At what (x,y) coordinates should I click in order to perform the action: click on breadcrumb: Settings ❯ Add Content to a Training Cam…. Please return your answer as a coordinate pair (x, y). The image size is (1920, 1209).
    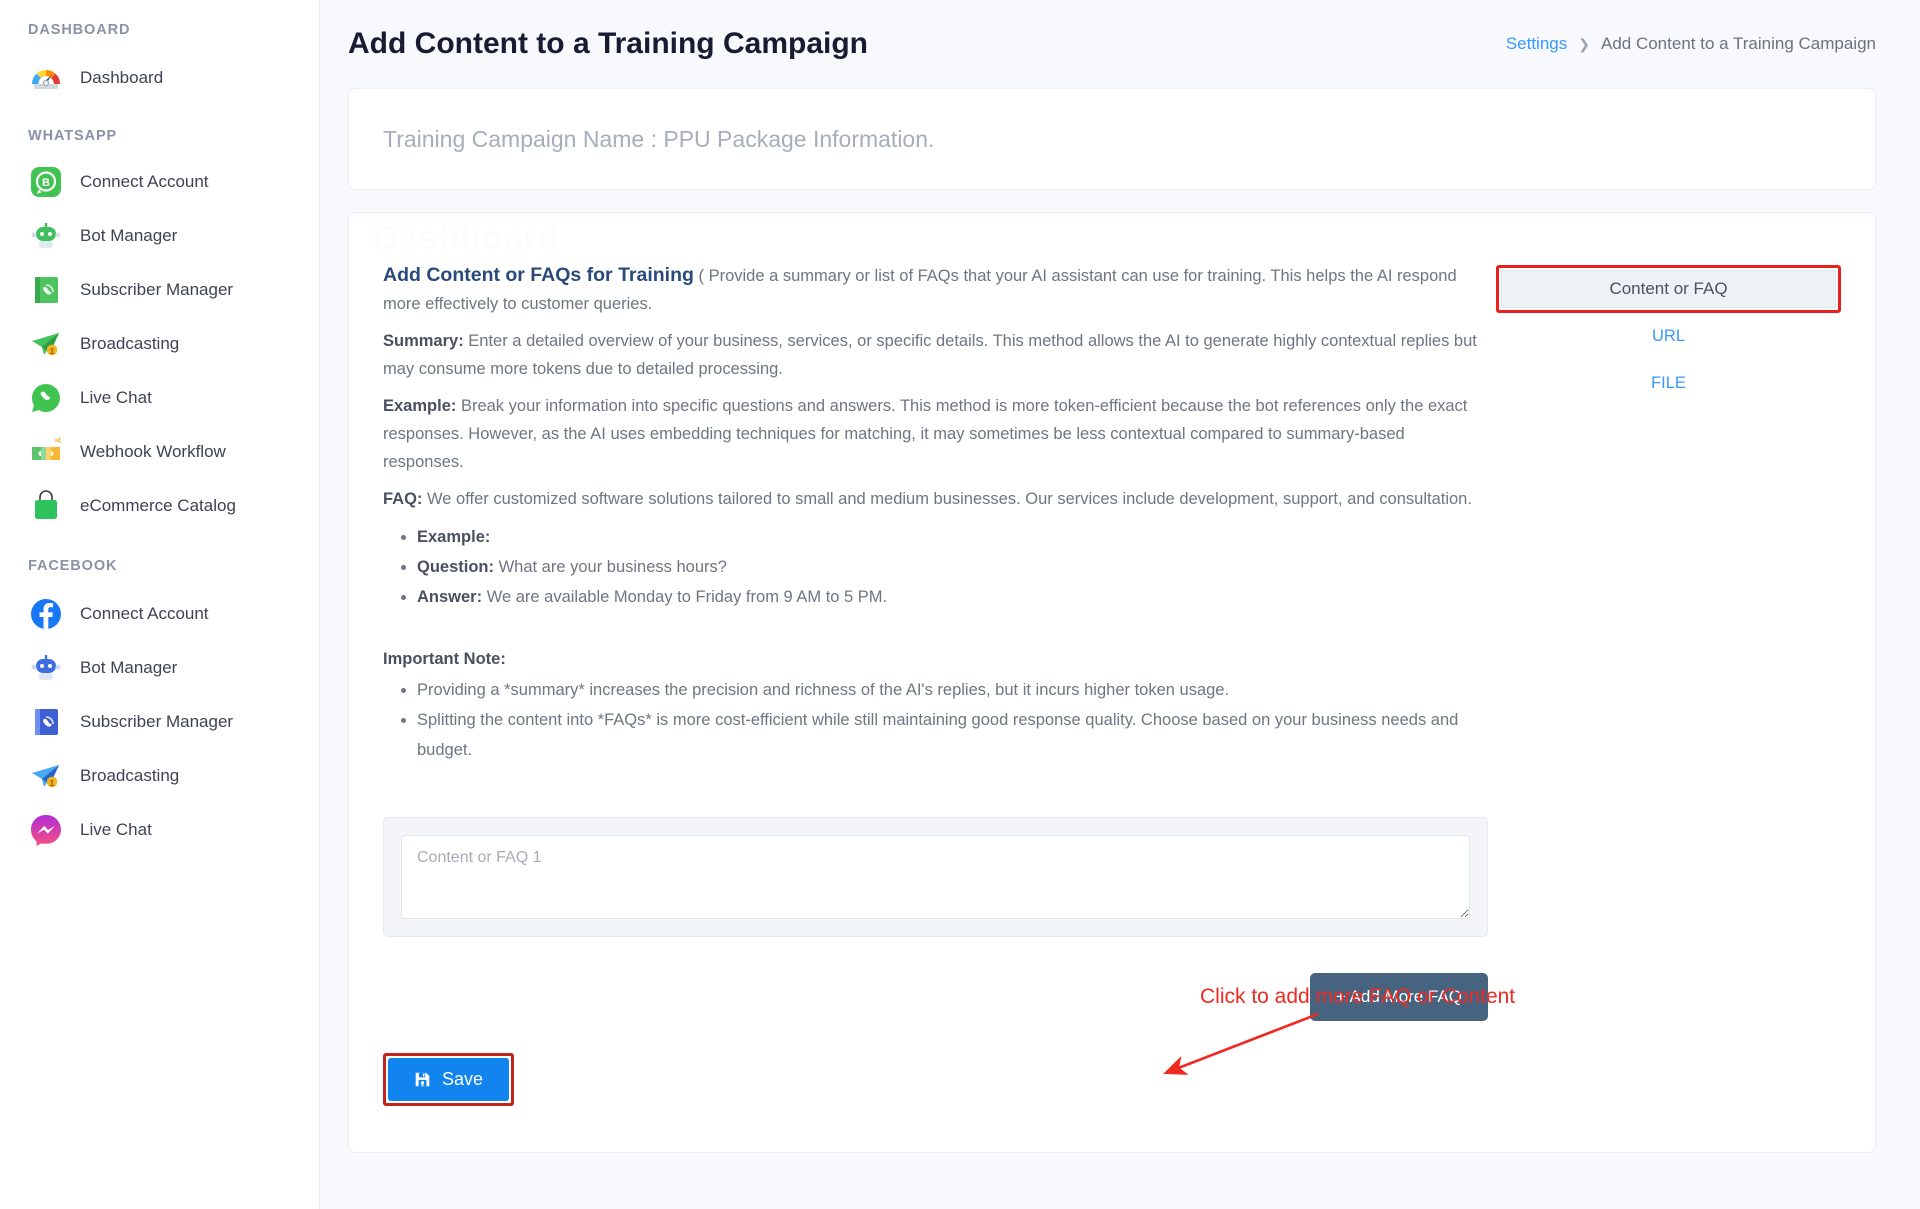
    Looking at the image, I should click on (1691, 44).